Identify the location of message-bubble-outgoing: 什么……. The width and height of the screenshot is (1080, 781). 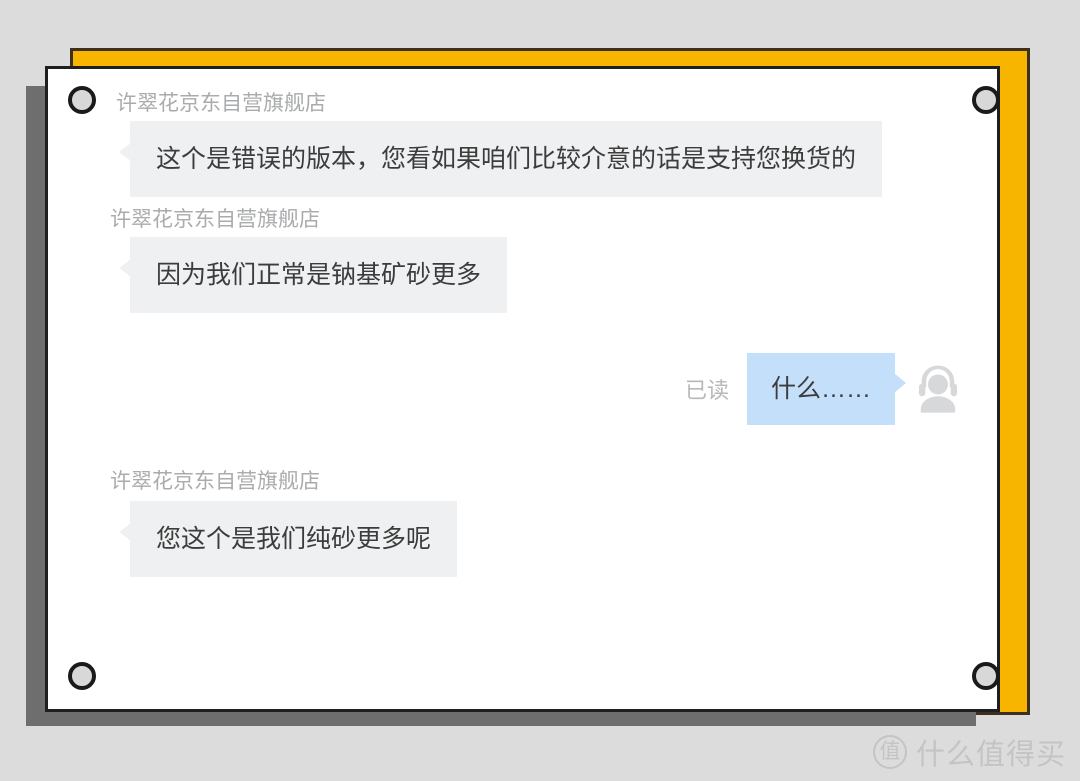
(826, 389).